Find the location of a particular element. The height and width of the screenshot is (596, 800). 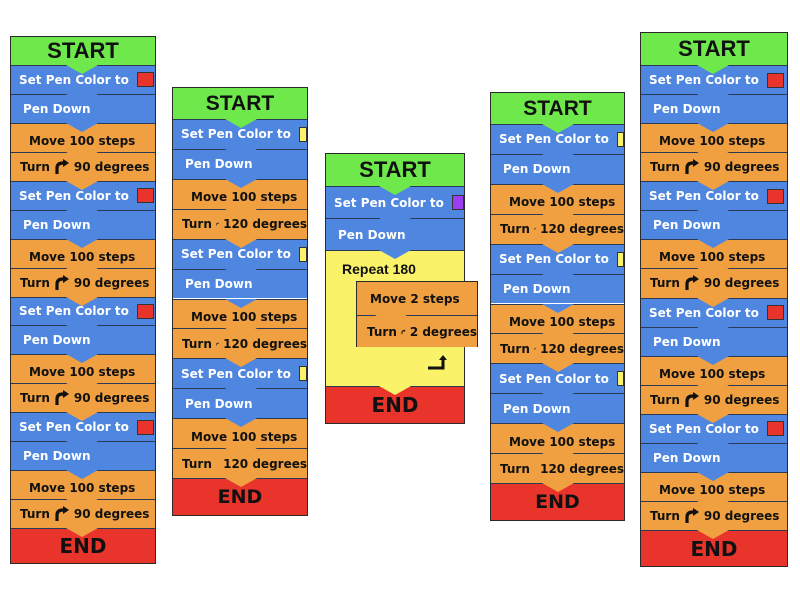

turn-right-arrow-icon is located at coordinates (217, 344).